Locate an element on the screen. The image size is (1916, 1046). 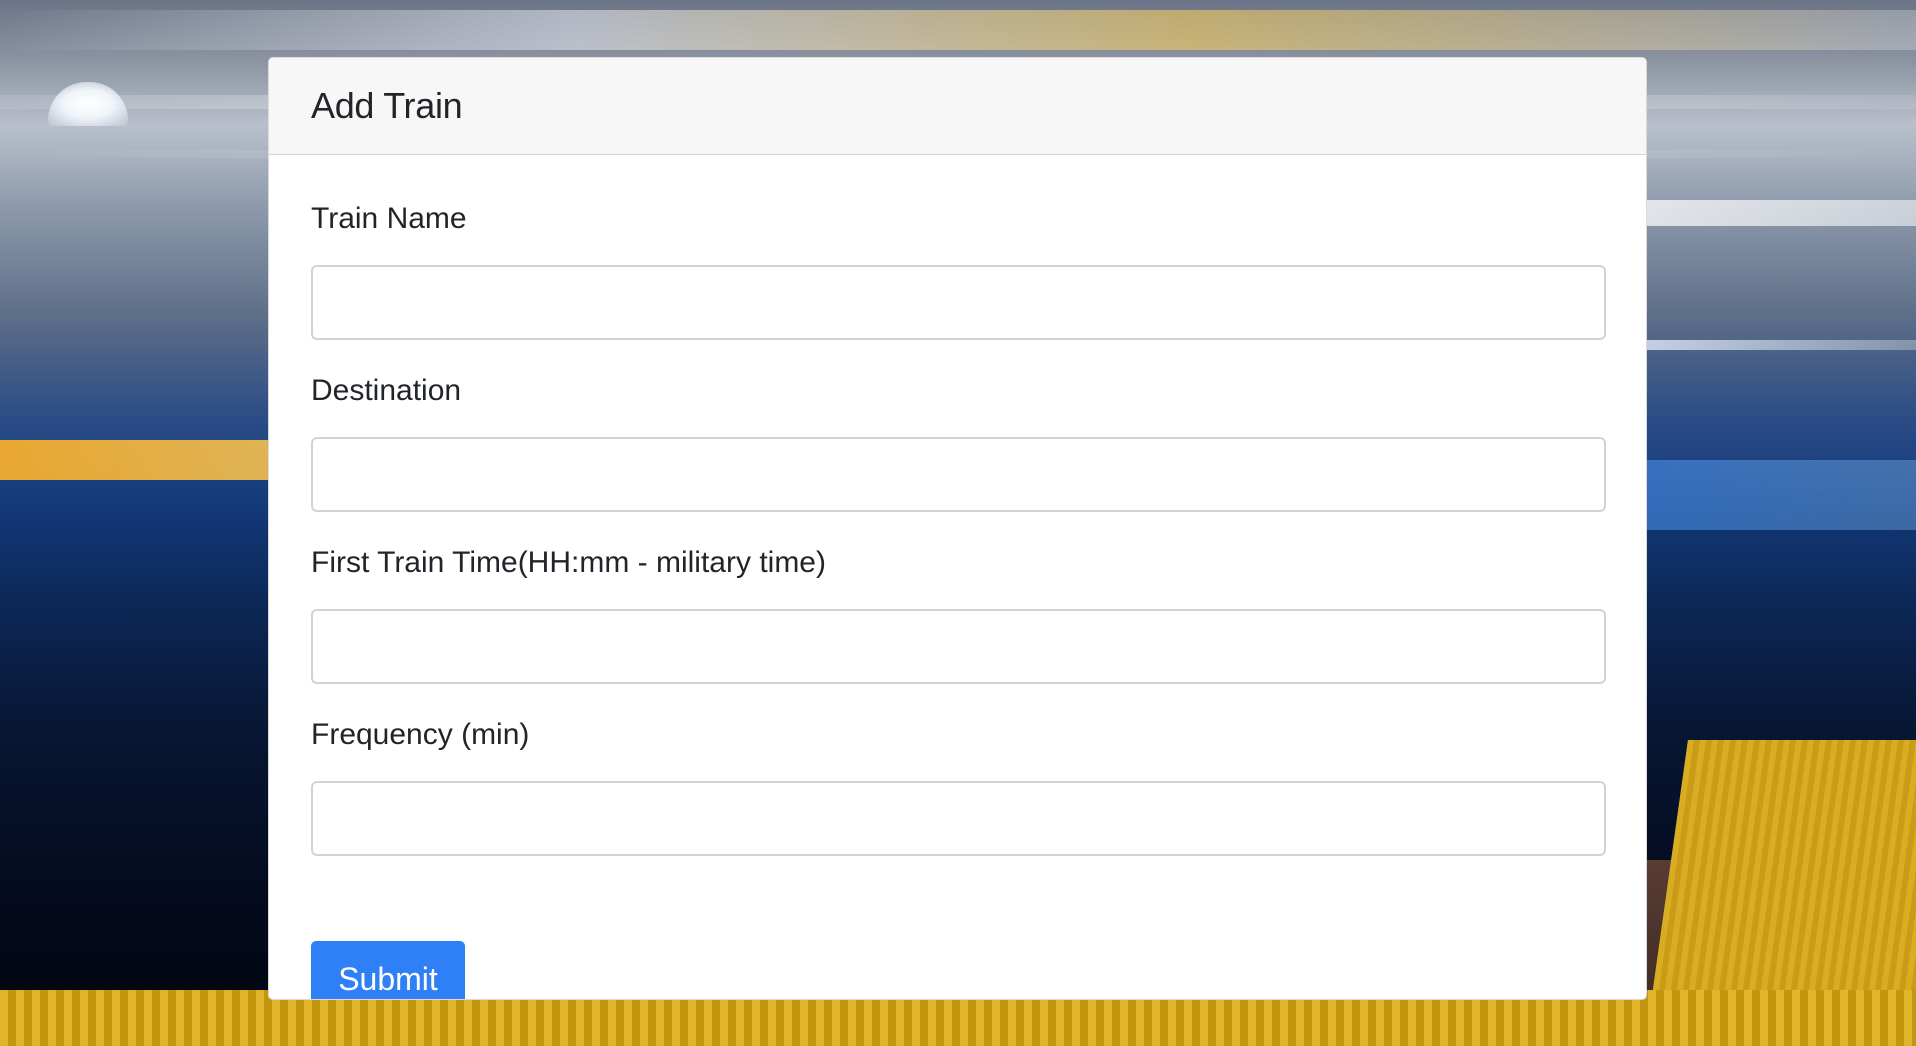
first-train-time-group: First Train Time(HH:mm - military time) is located at coordinates (958, 614).